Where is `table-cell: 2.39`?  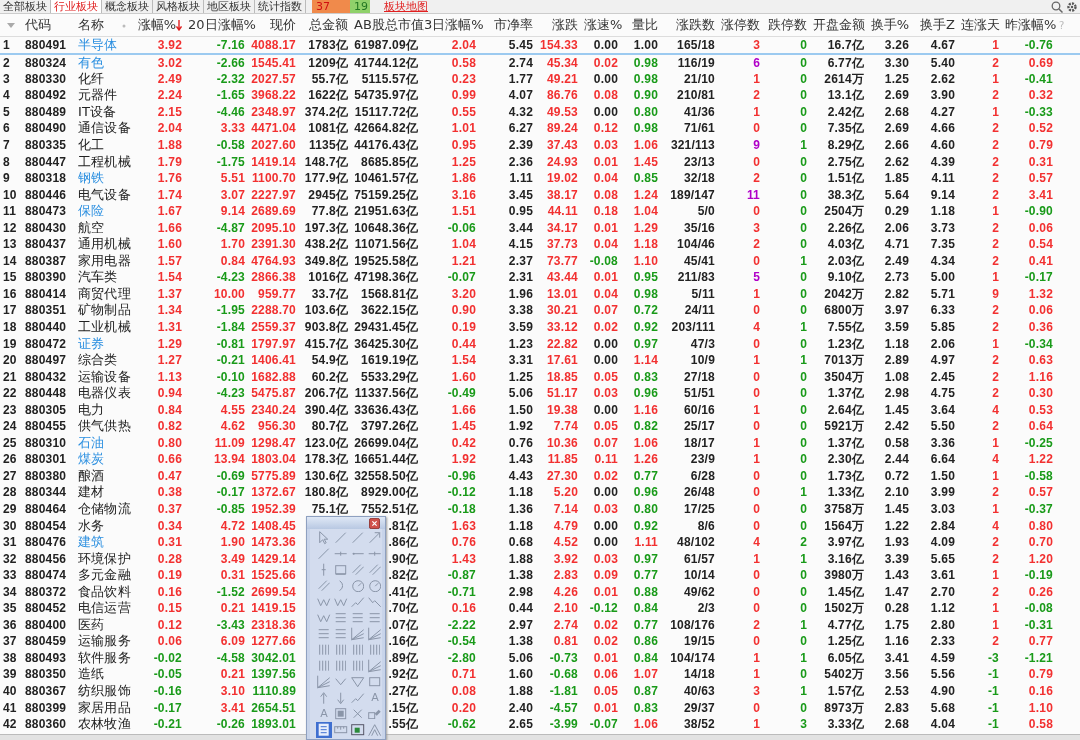 table-cell: 2.39 is located at coordinates (520, 144).